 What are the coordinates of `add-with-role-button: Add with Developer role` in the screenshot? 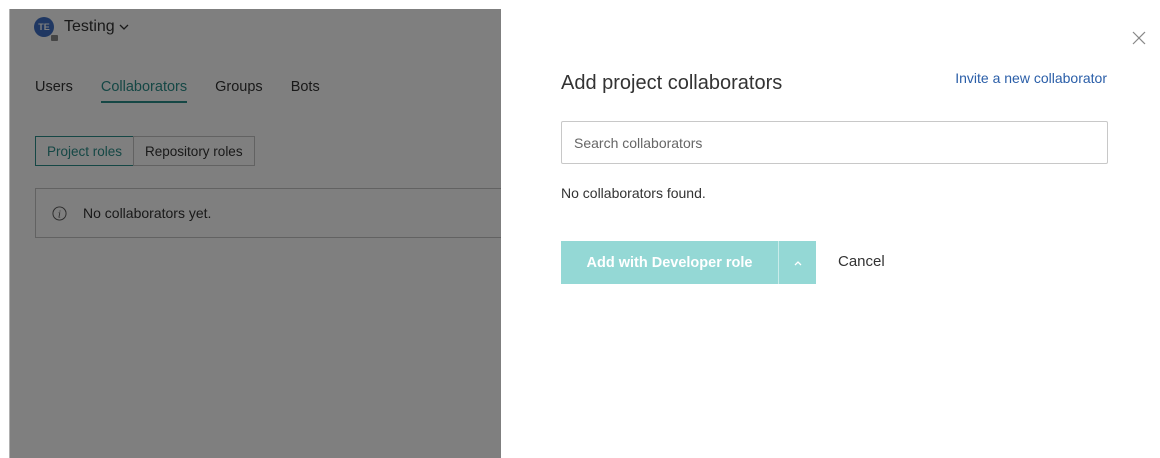 It's located at (669, 262).